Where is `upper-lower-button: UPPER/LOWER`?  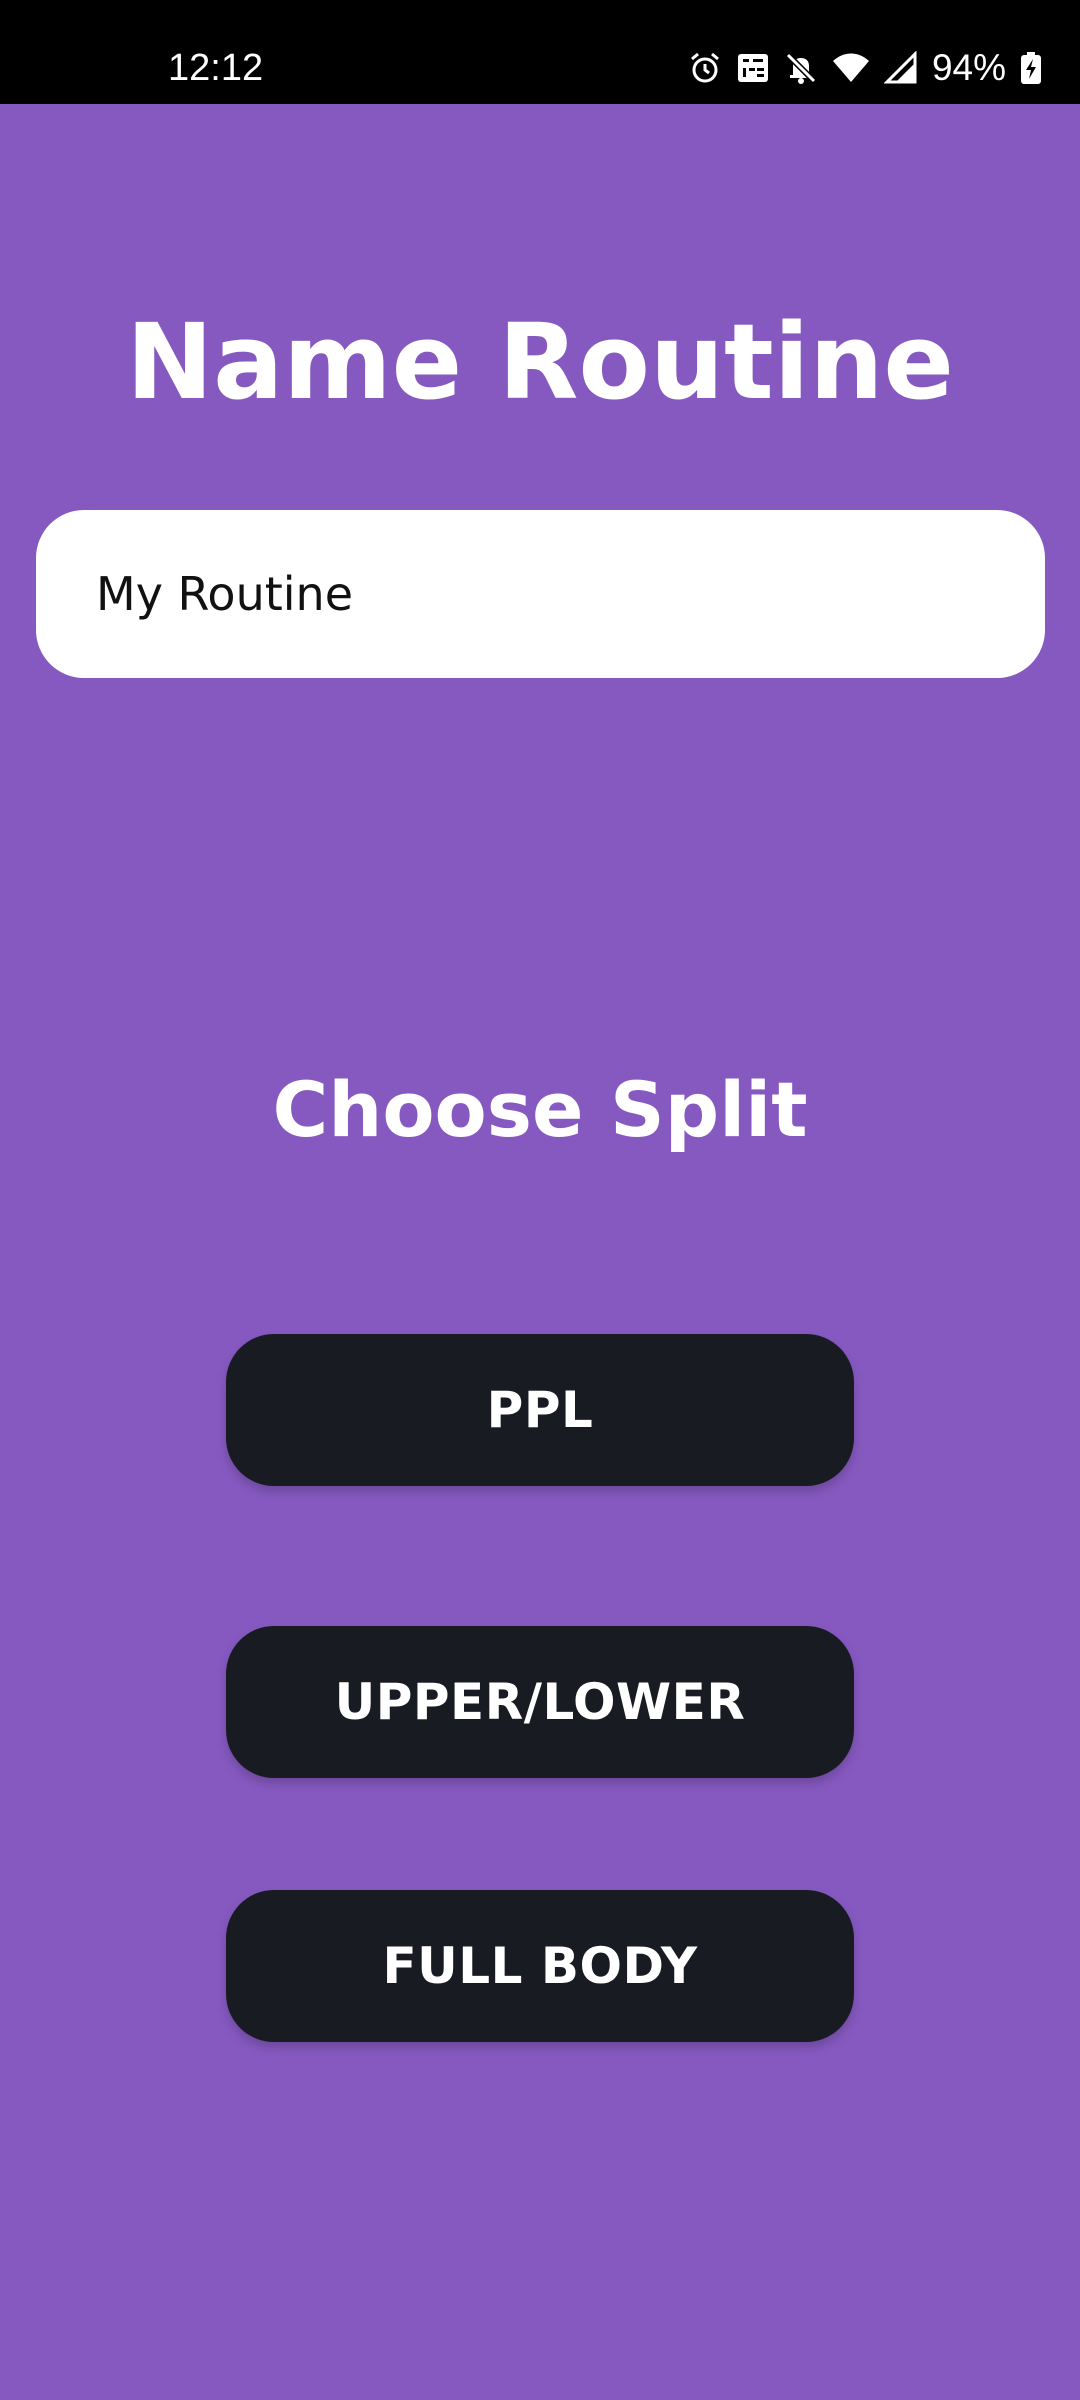
upper-lower-button: UPPER/LOWER is located at coordinates (540, 1702).